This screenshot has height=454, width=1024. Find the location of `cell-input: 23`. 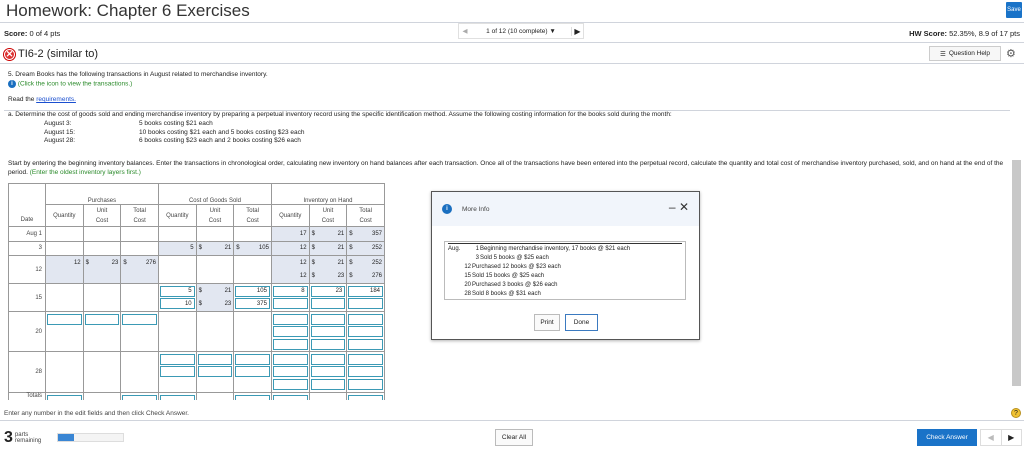

cell-input: 23 is located at coordinates (328, 291).